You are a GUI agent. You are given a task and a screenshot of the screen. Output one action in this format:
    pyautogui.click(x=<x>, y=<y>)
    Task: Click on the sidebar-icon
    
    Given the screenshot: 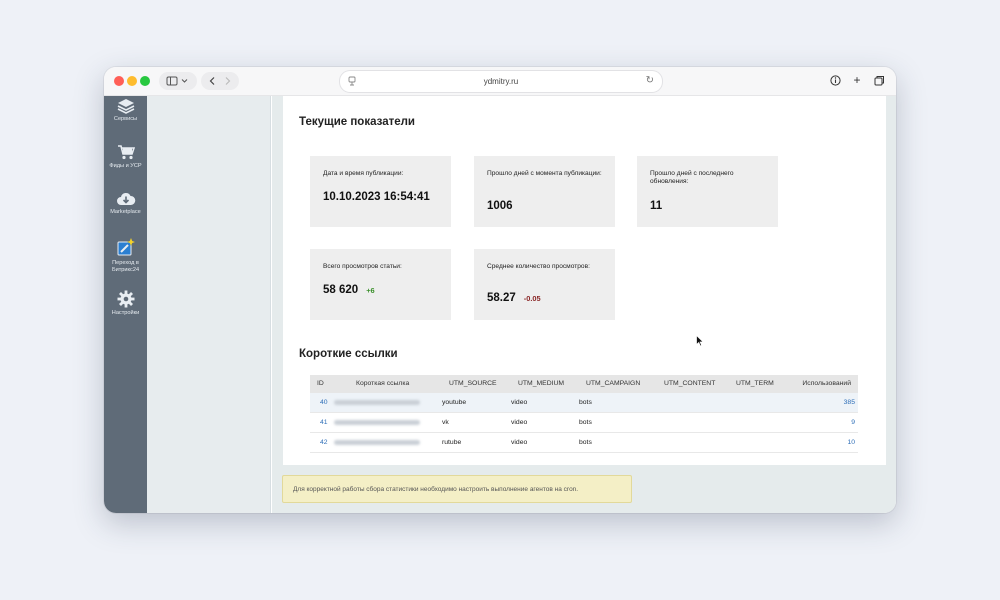 What is the action you would take?
    pyautogui.click(x=177, y=81)
    